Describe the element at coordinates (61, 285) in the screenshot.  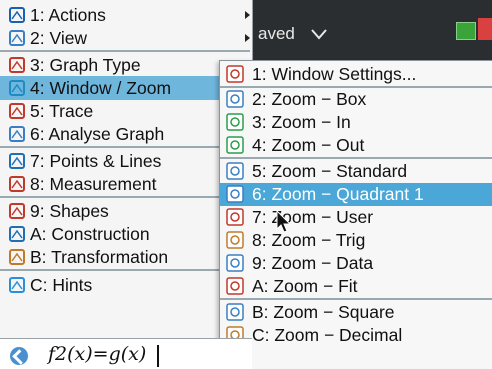
I see `menu-item-label: C: Hints` at that location.